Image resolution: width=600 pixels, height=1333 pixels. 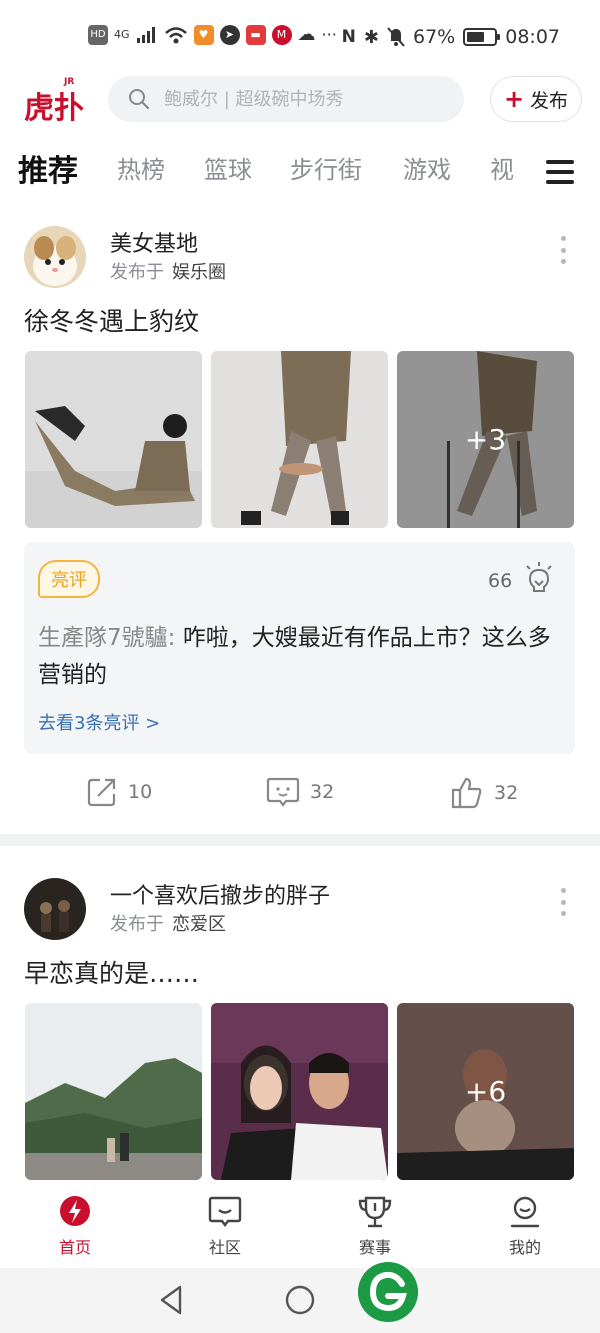 I want to click on app-notification-icon: M, so click(x=281, y=34).